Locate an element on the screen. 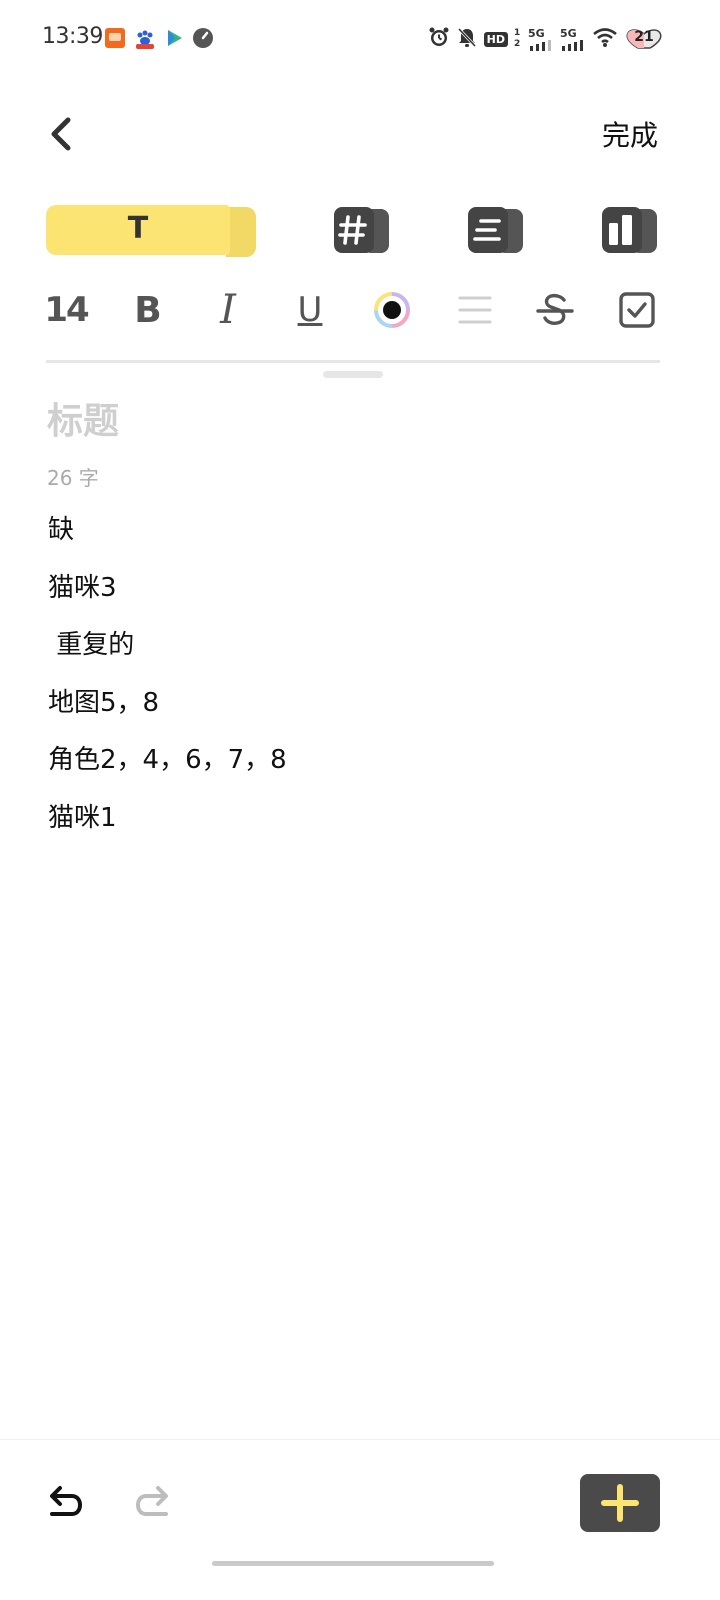 Image resolution: width=720 pixels, height=1600 pixels. text-mode-label: T is located at coordinates (138, 228).